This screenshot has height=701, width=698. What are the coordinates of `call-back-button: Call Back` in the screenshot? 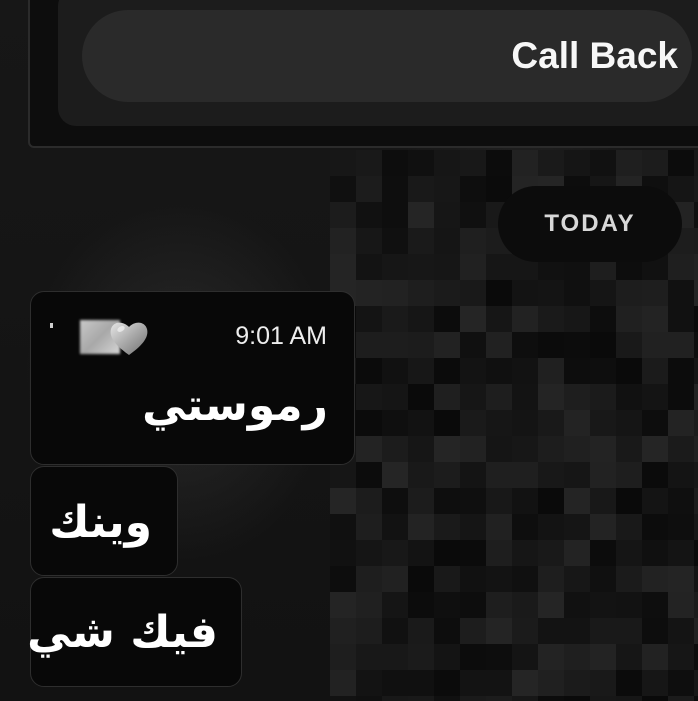 It's located at (387, 56).